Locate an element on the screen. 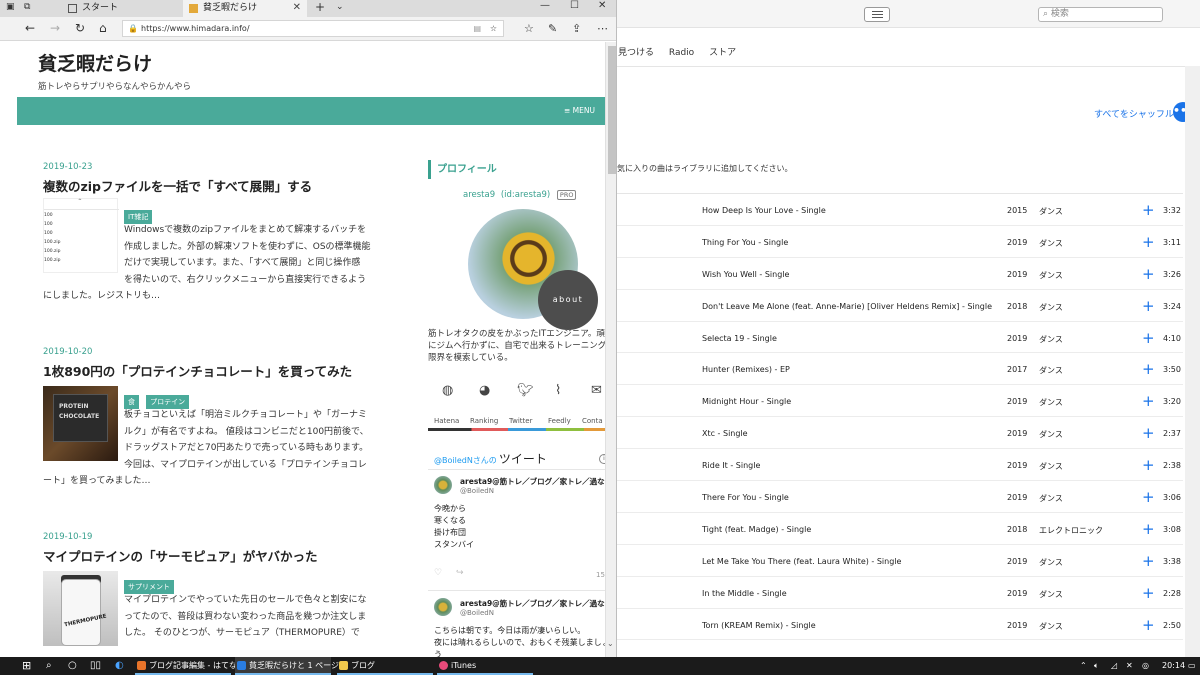  twitter-icon: 🐦︎ is located at coordinates (525, 390).